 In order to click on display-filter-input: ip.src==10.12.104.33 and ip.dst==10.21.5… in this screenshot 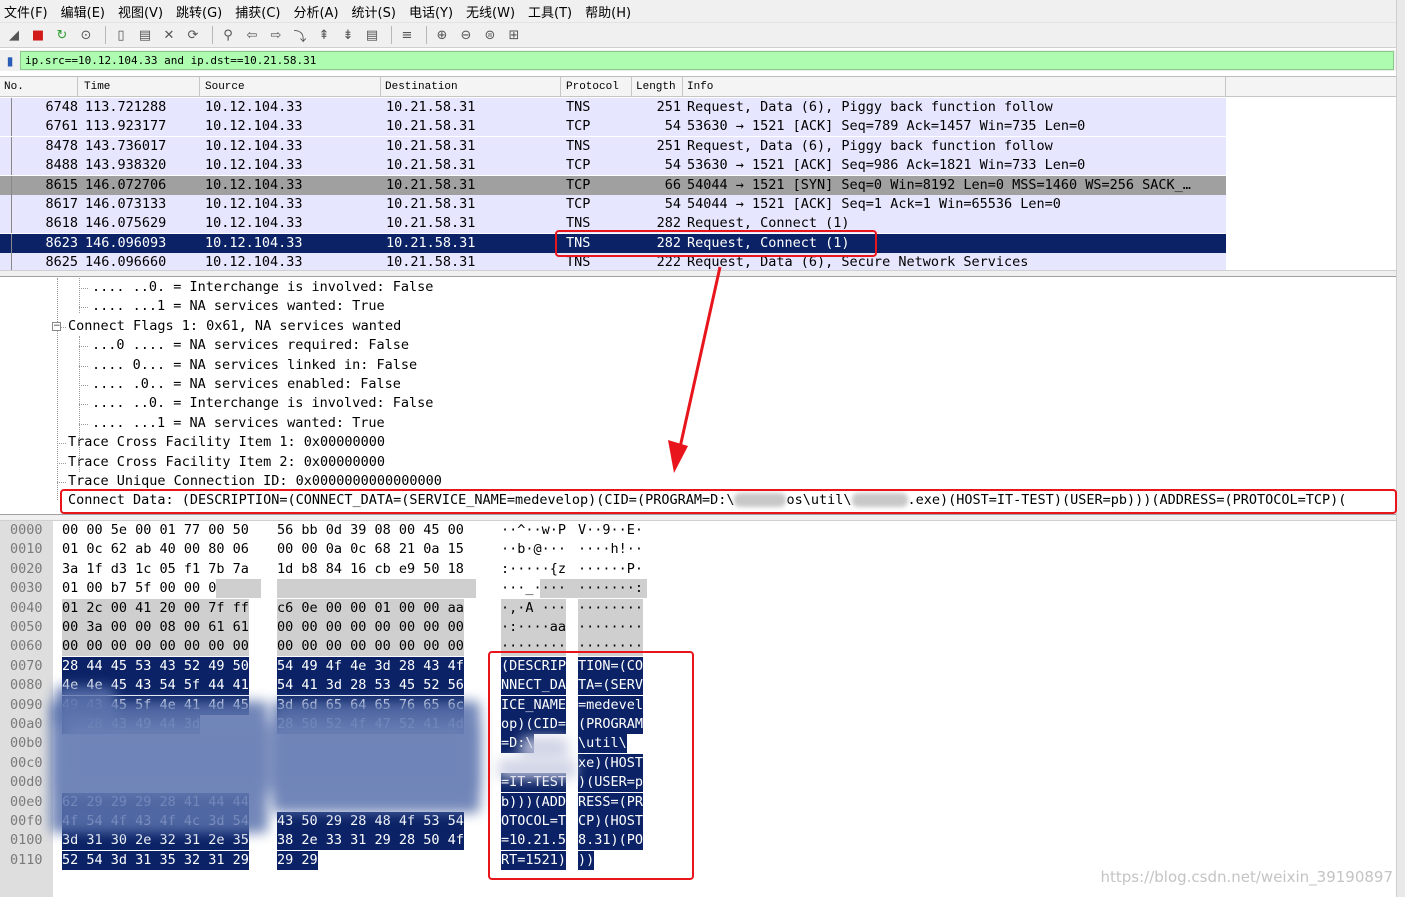, I will do `click(707, 60)`.